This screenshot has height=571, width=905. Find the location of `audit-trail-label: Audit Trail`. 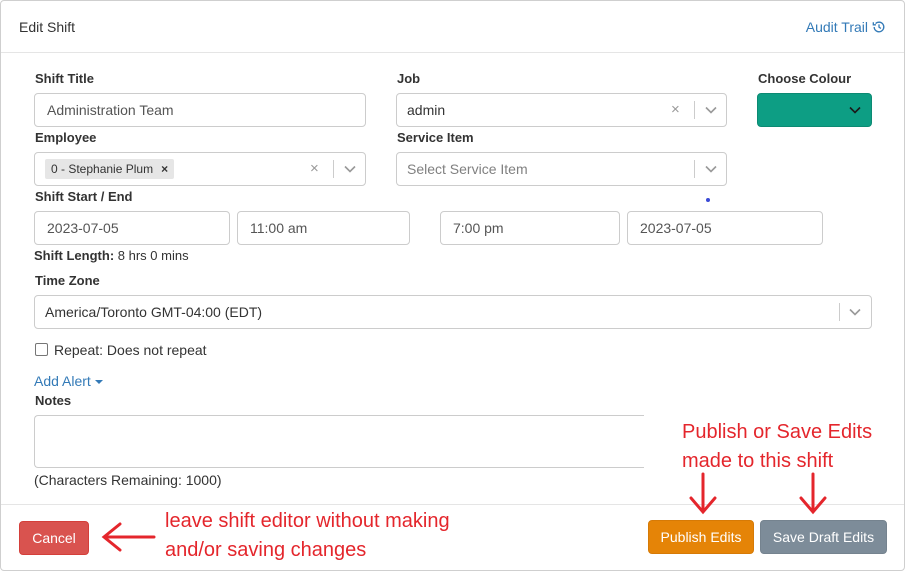

audit-trail-label: Audit Trail is located at coordinates (836, 27).